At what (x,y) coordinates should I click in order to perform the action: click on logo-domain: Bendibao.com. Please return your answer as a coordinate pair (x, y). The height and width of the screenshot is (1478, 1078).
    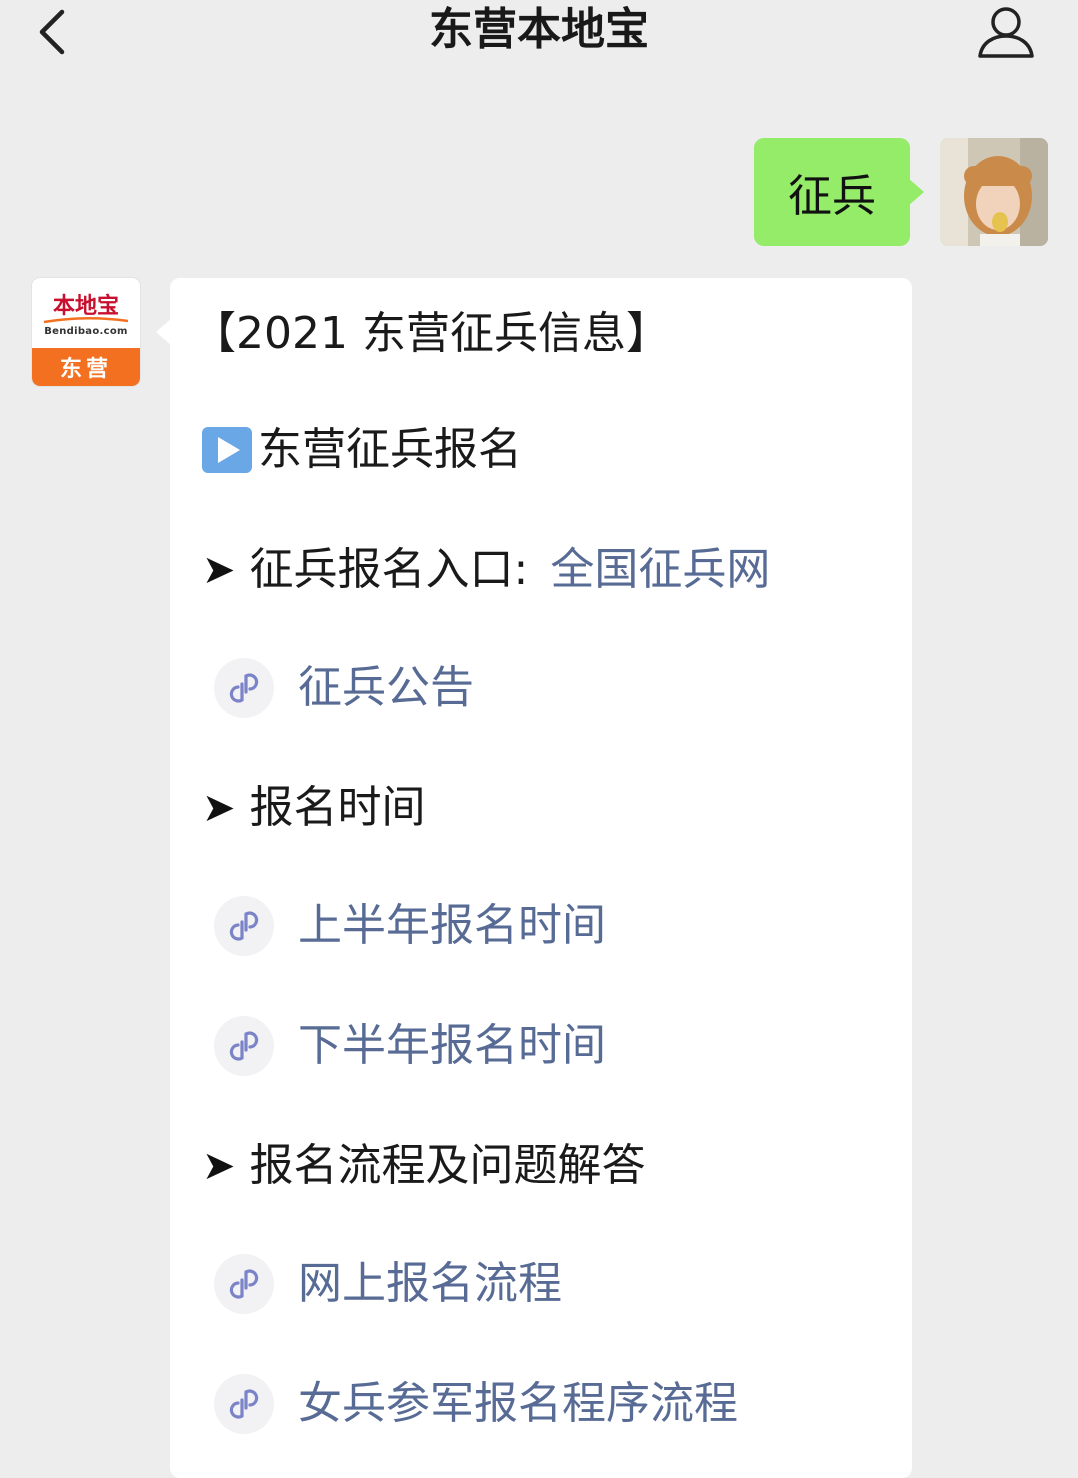
    Looking at the image, I should click on (86, 331).